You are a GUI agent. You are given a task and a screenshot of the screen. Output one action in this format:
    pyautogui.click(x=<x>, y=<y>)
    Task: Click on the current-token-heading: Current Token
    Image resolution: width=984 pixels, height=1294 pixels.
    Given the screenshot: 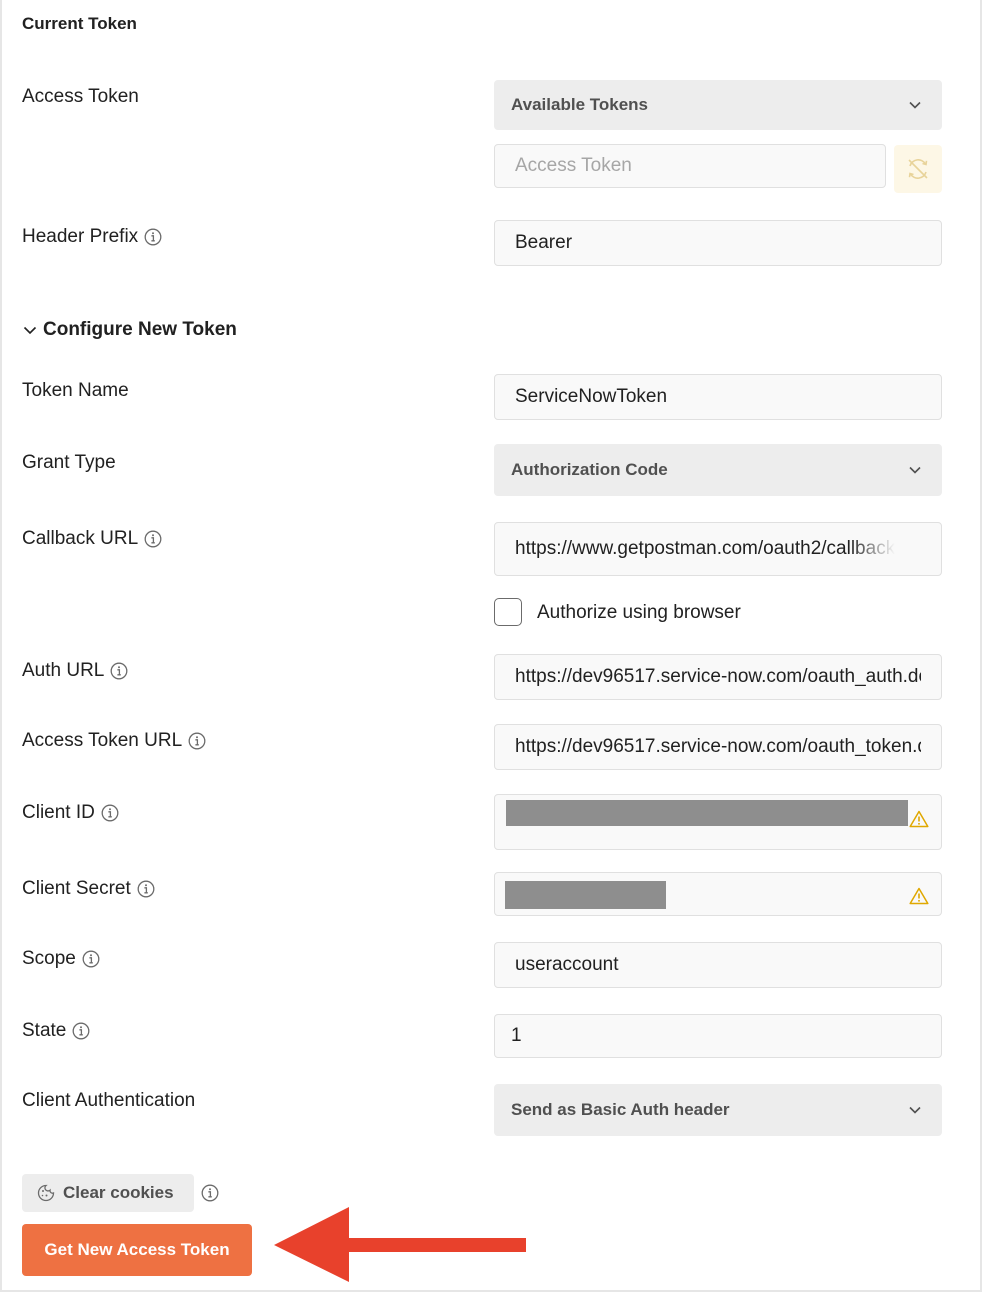 What is the action you would take?
    pyautogui.click(x=79, y=23)
    